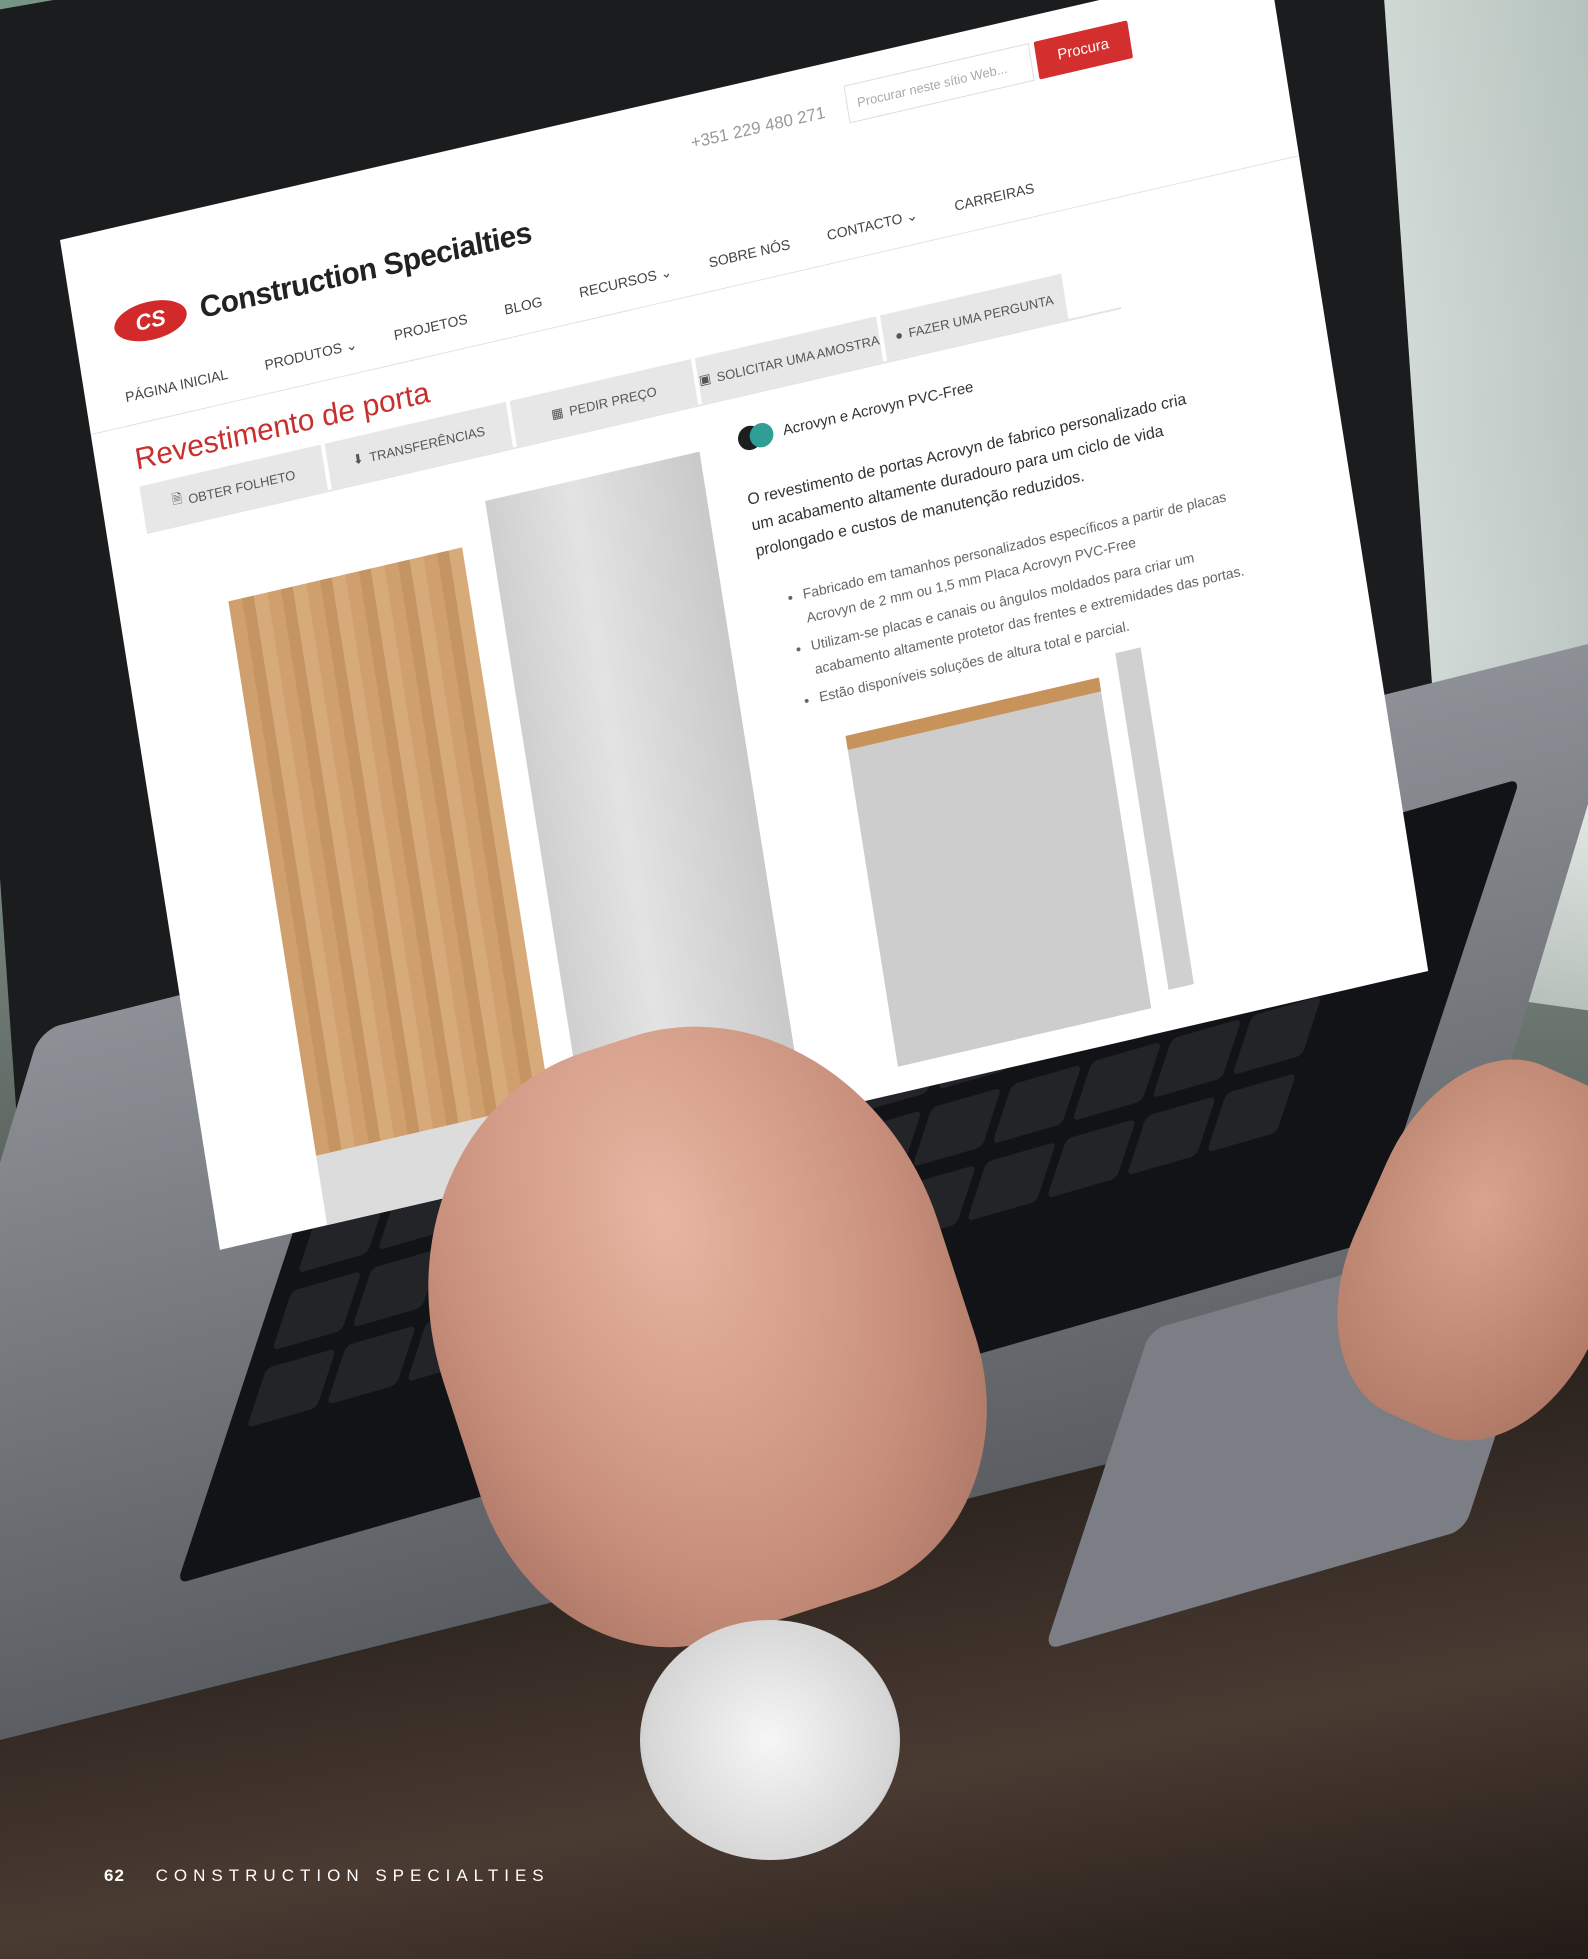 The width and height of the screenshot is (1588, 1959). I want to click on door-edge-detail-image, so click(998, 872).